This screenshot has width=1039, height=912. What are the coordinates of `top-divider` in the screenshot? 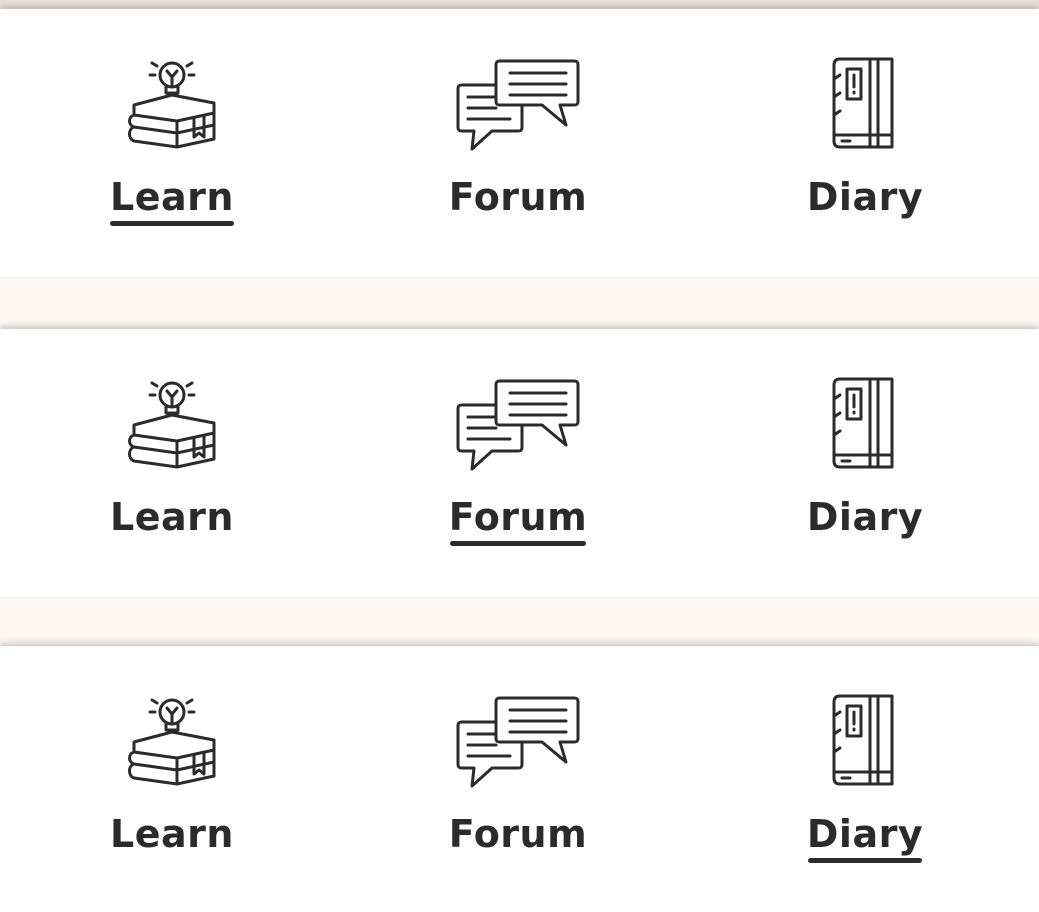 It's located at (519, 4).